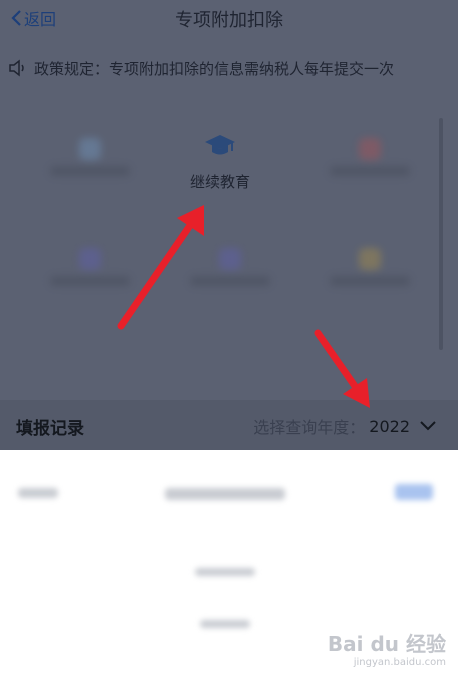 This screenshot has width=458, height=682. Describe the element at coordinates (16, 68) in the screenshot. I see `speaker-icon` at that location.